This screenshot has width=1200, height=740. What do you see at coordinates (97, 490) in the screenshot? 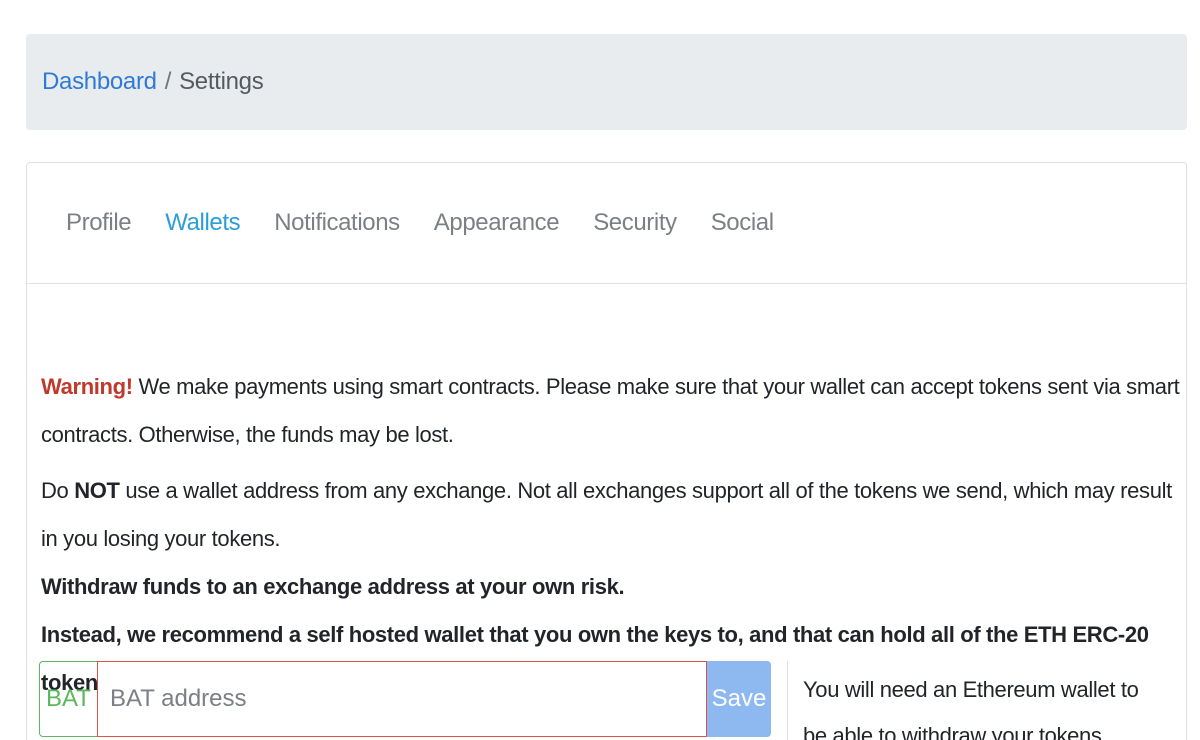
I see `notice-not: NOT` at bounding box center [97, 490].